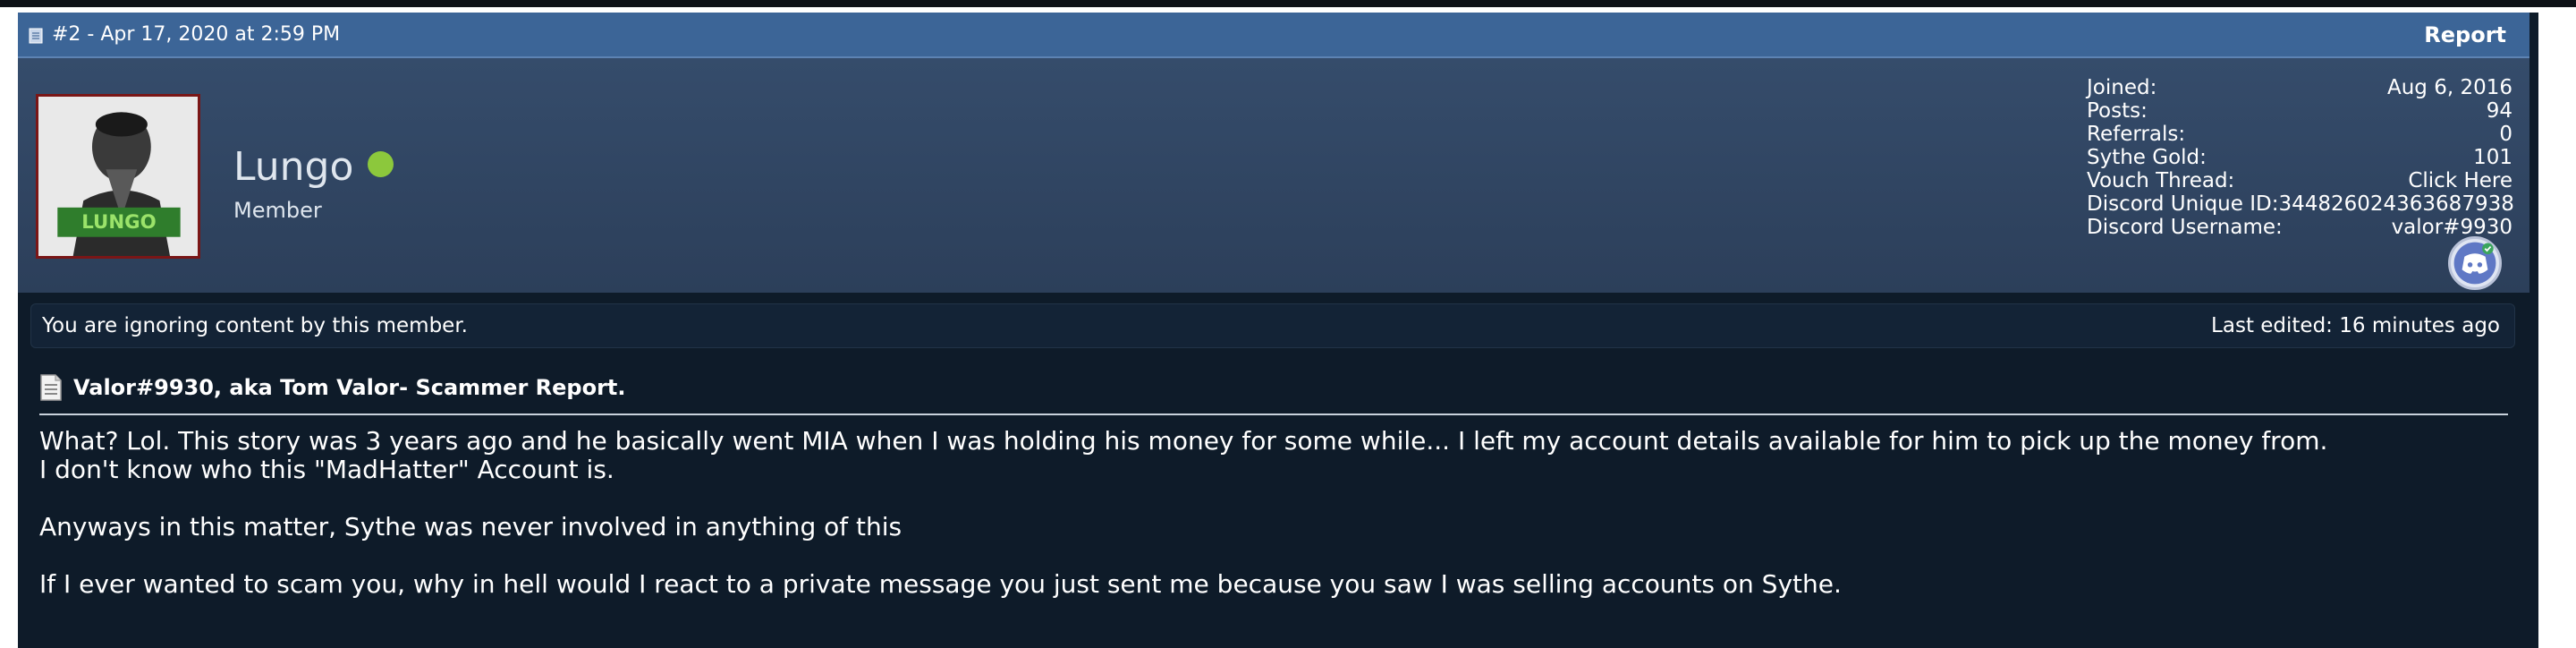 The image size is (2576, 648). What do you see at coordinates (2299, 135) in the screenshot?
I see `stat-referrals: Referrals: 0` at bounding box center [2299, 135].